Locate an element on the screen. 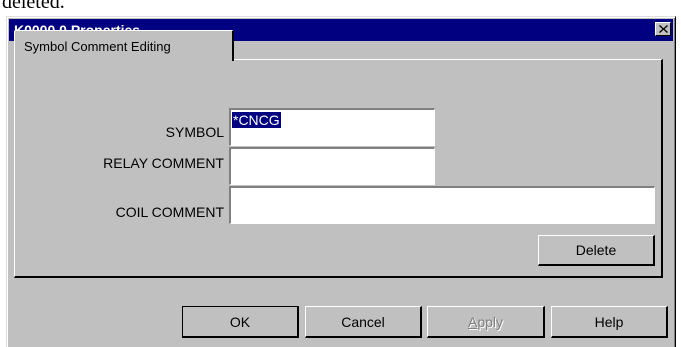 This screenshot has height=347, width=681. symbol-value: *CNCG is located at coordinates (256, 120).